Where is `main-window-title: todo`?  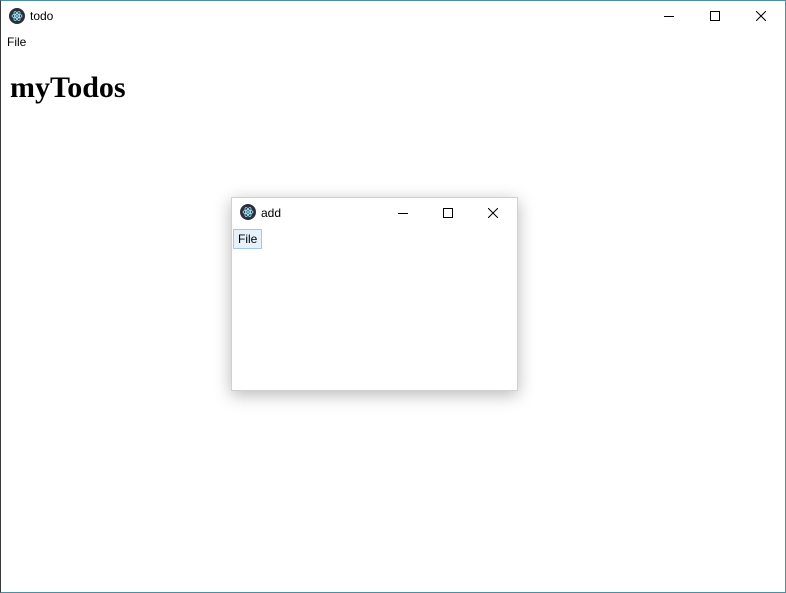 main-window-title: todo is located at coordinates (42, 16).